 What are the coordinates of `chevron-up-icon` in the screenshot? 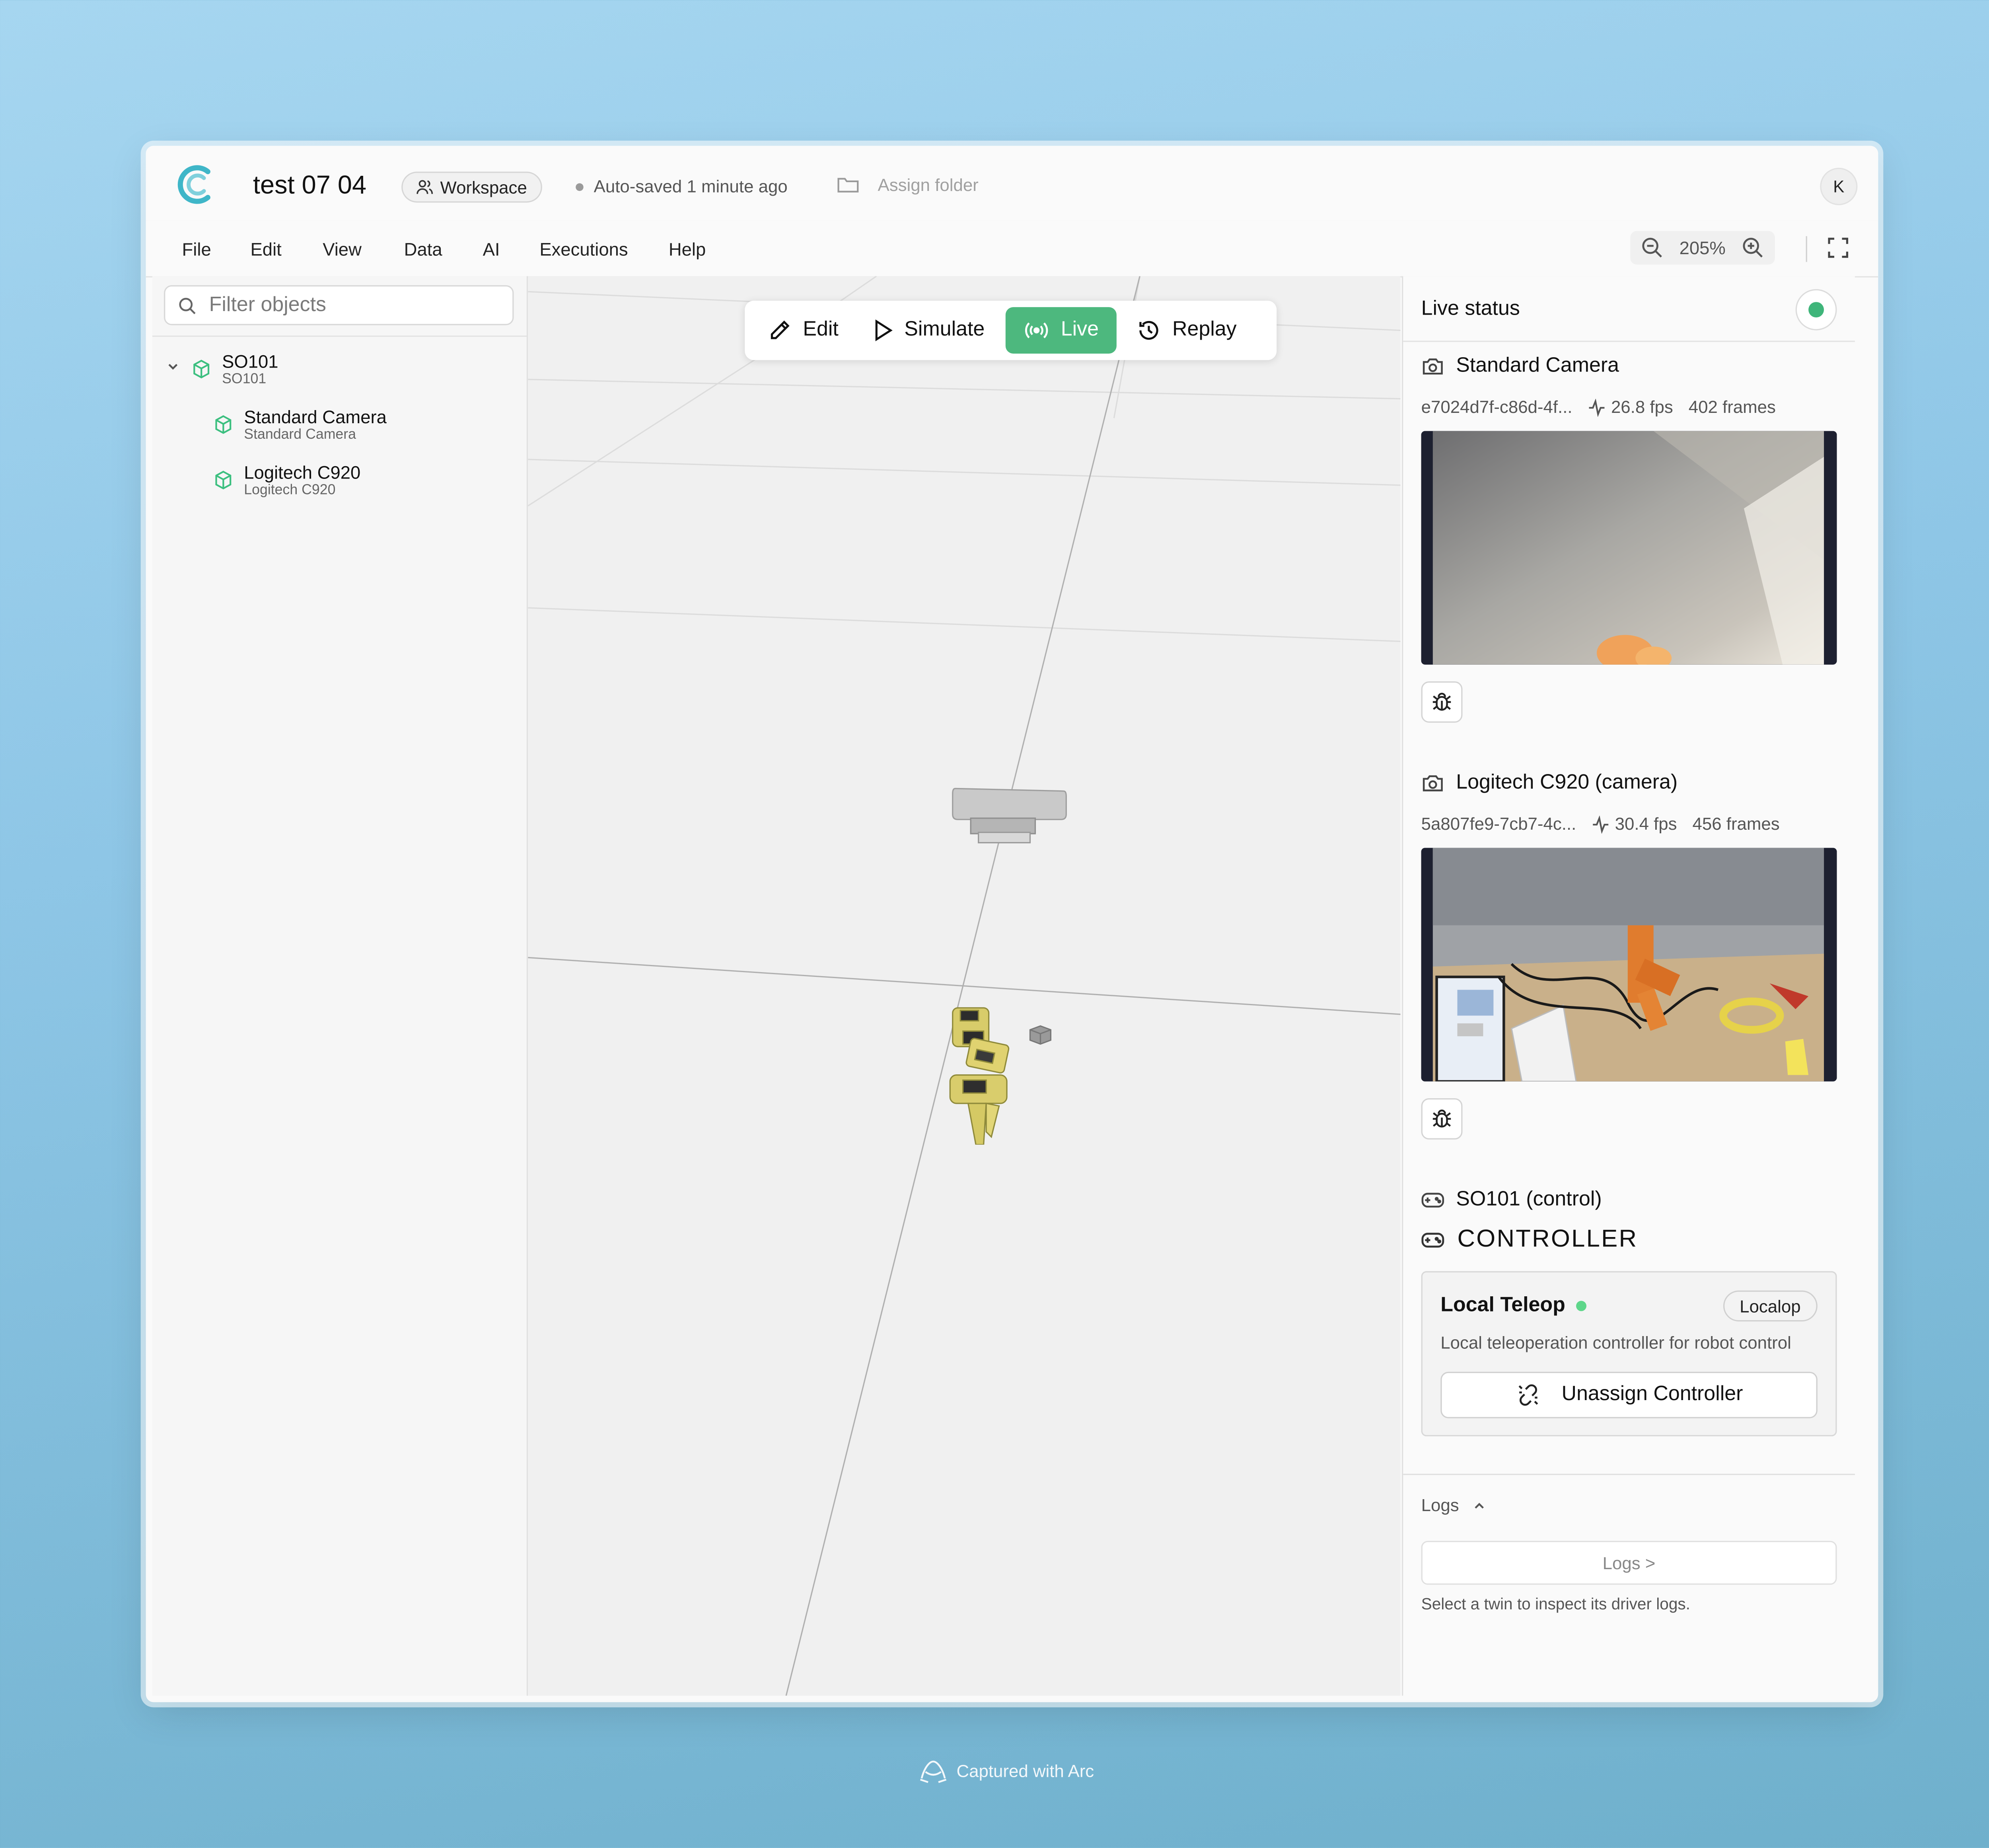 It's located at (1479, 1505).